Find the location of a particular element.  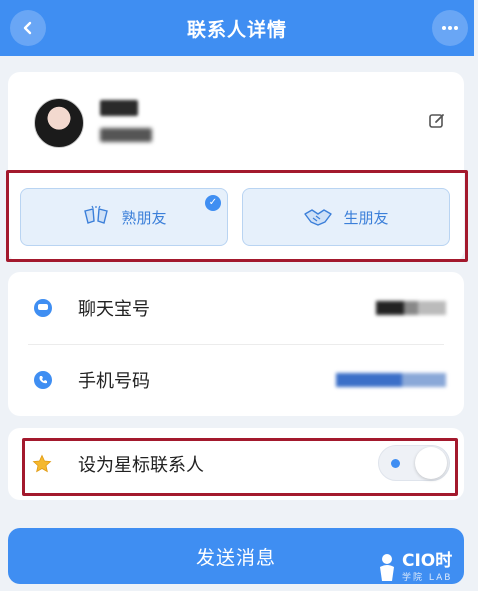

send-message-label: 发送消息 is located at coordinates (235, 557).